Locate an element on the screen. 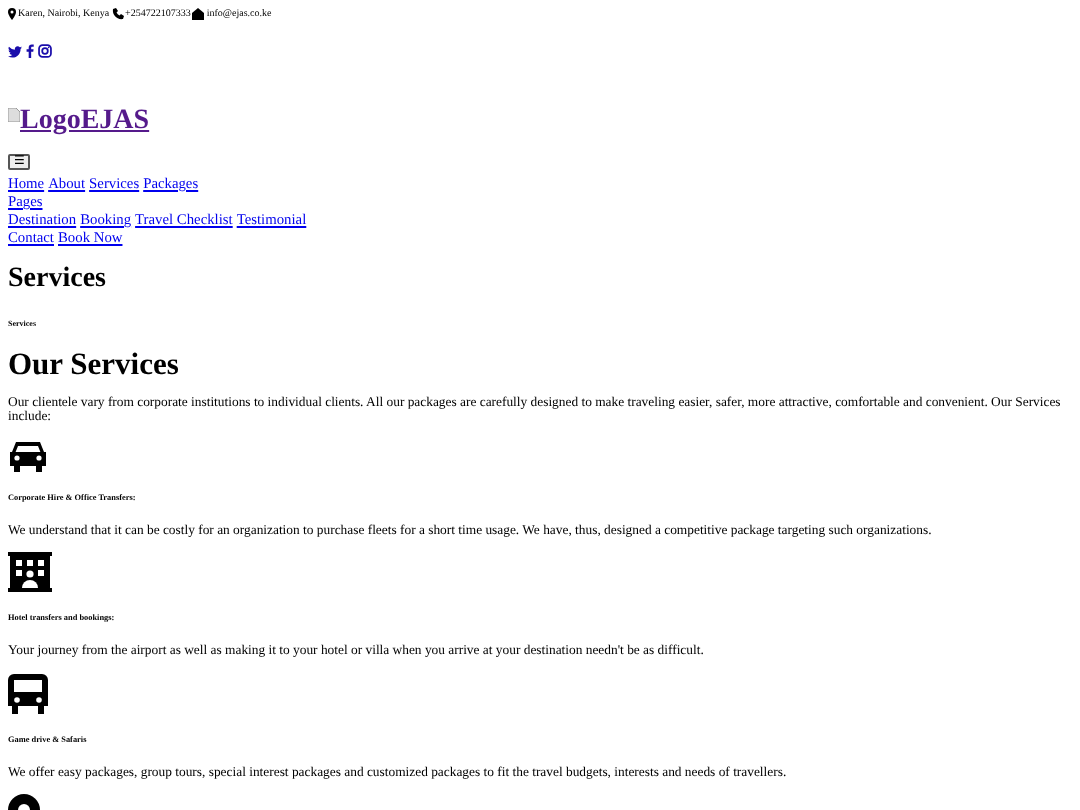 The height and width of the screenshot is (810, 1080). phone-icon is located at coordinates (117, 14).